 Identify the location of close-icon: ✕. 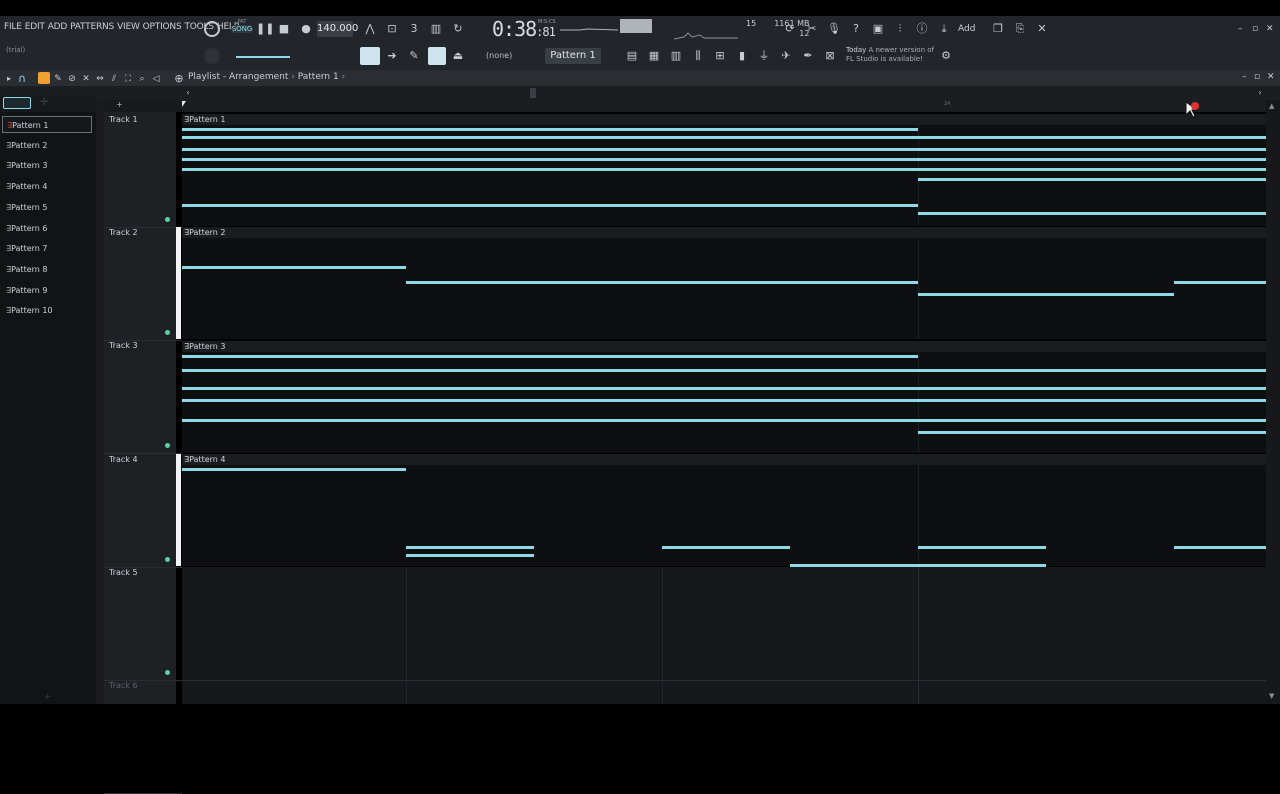
(1270, 29).